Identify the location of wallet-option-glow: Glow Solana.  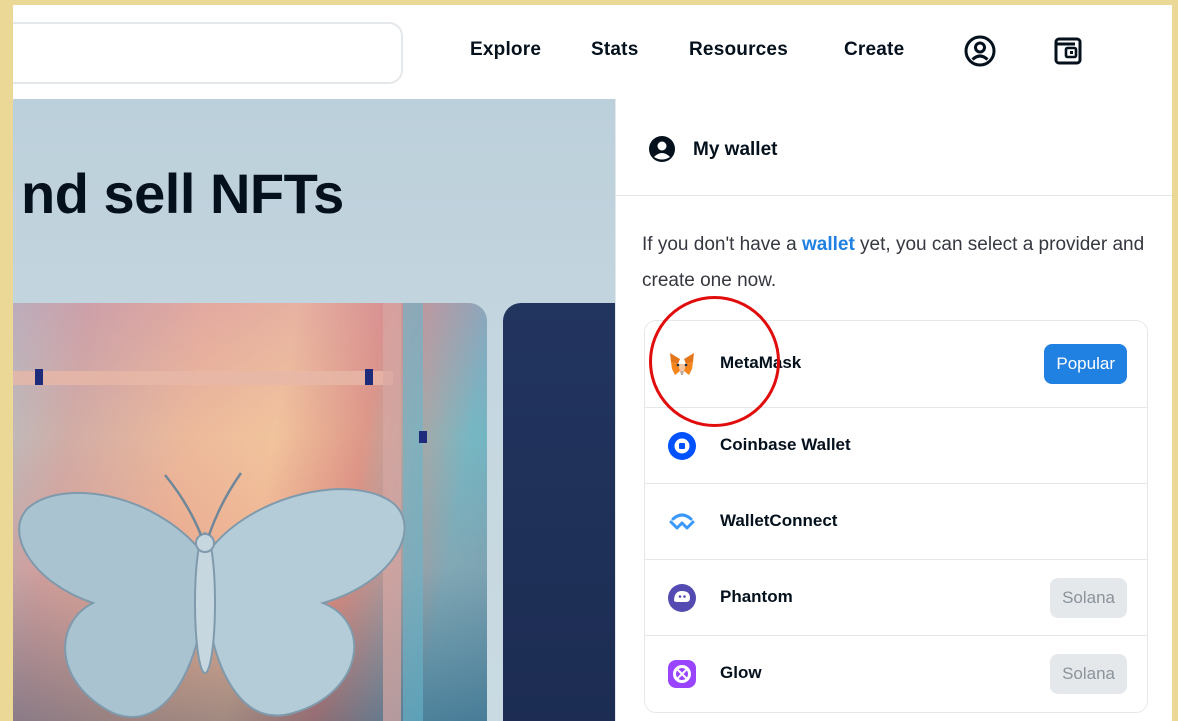
(896, 674).